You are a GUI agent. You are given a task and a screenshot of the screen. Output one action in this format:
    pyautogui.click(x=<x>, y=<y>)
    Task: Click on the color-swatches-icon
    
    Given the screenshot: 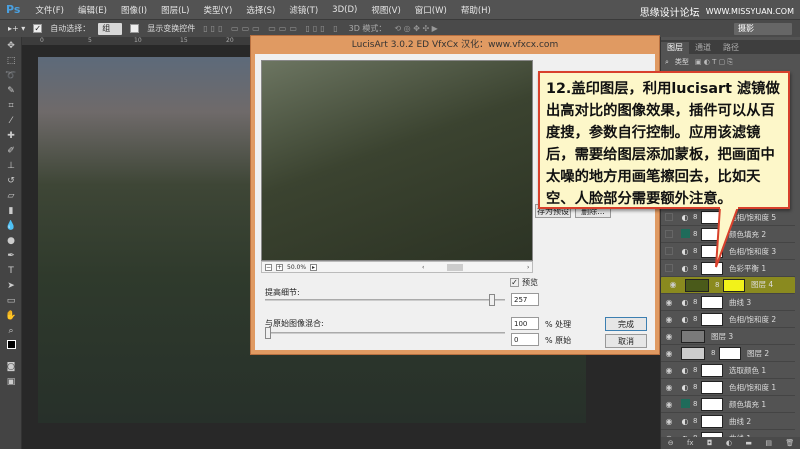 What is the action you would take?
    pyautogui.click(x=11, y=349)
    